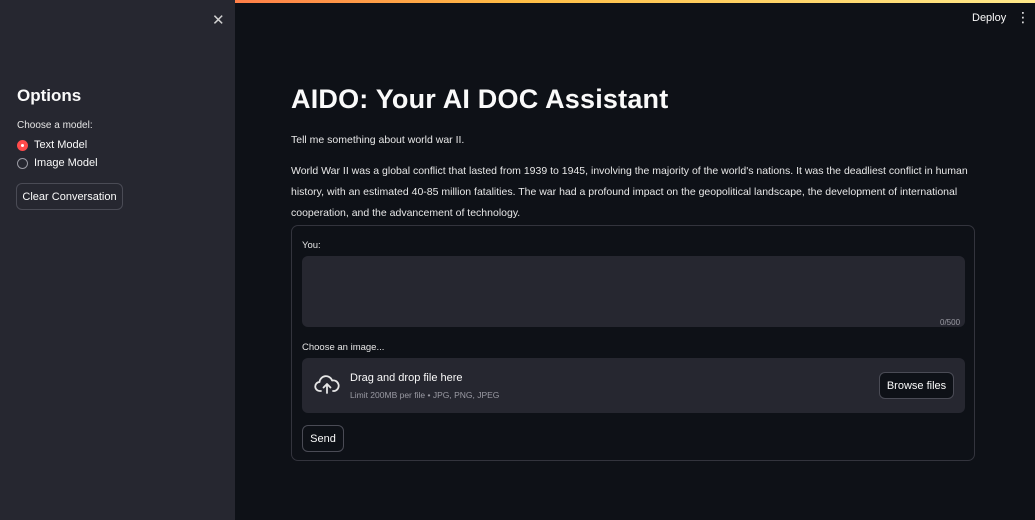 The height and width of the screenshot is (520, 1035). I want to click on clear-conversation-button: Clear Conversation, so click(69, 196).